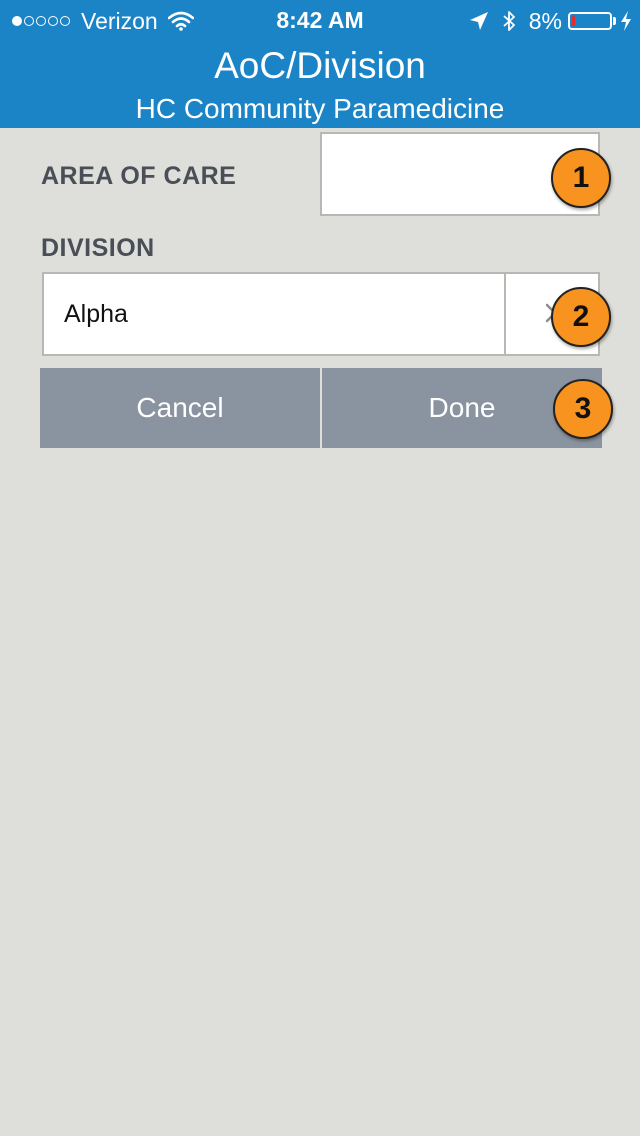 The image size is (640, 1136). I want to click on battery-percent: 8%, so click(545, 20).